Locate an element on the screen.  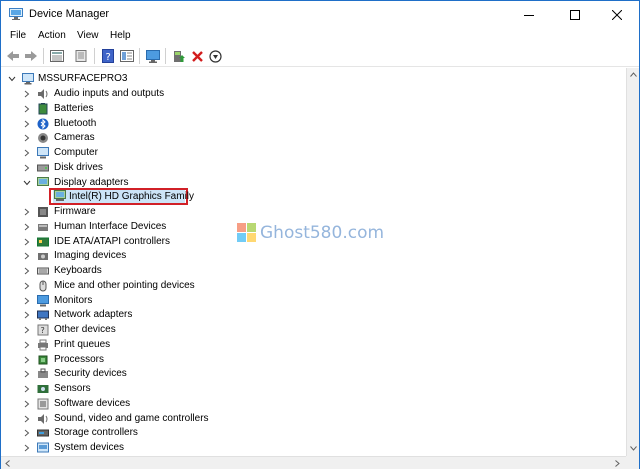
tree-category-monitors: Monitors is located at coordinates (201, 301).